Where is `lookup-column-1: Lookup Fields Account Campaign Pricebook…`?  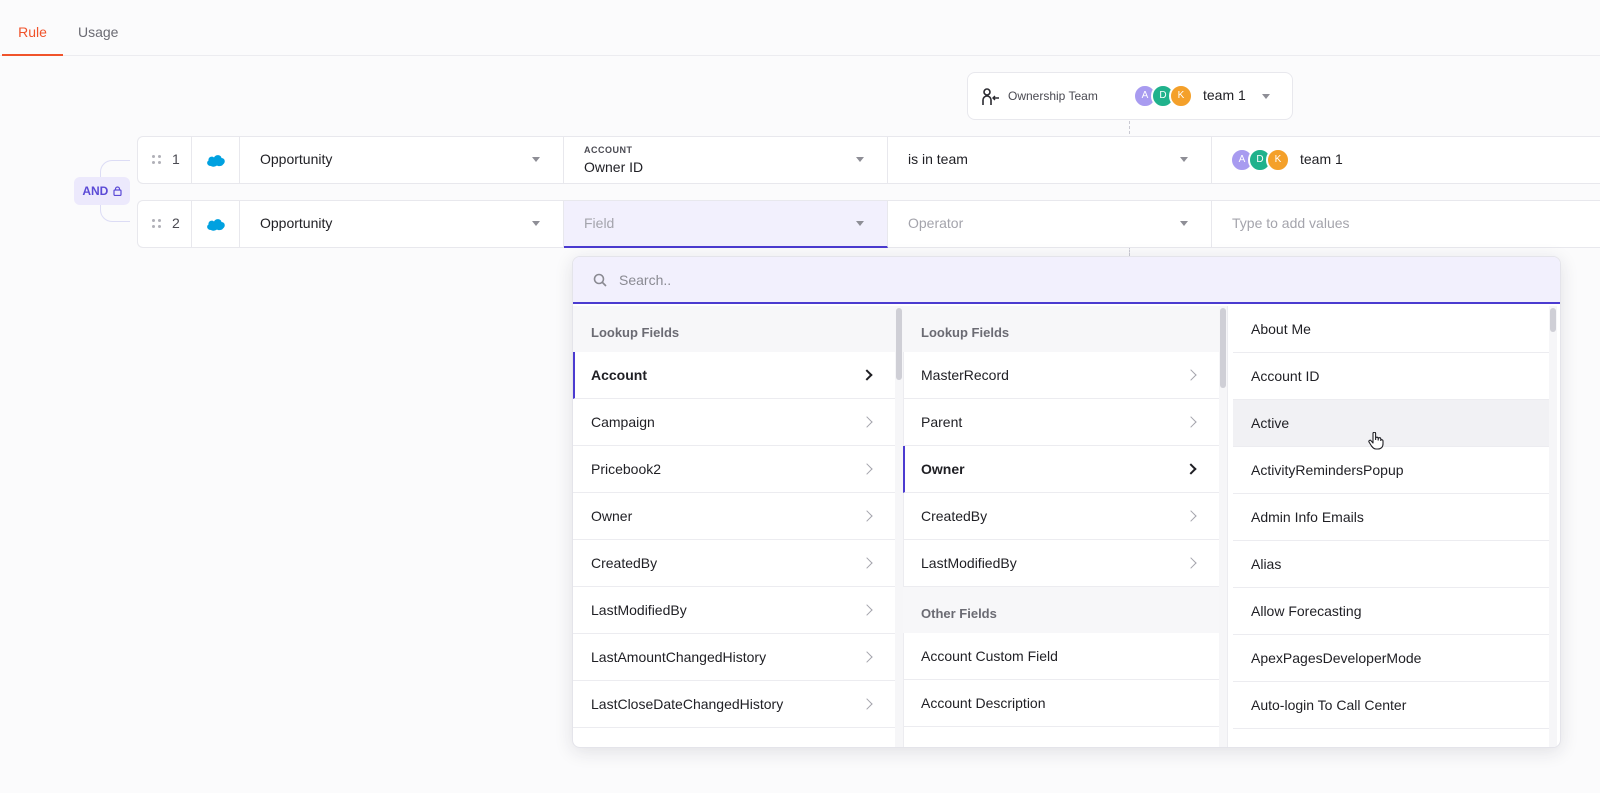
lookup-column-1: Lookup Fields Account Campaign Pricebook… is located at coordinates (734, 526).